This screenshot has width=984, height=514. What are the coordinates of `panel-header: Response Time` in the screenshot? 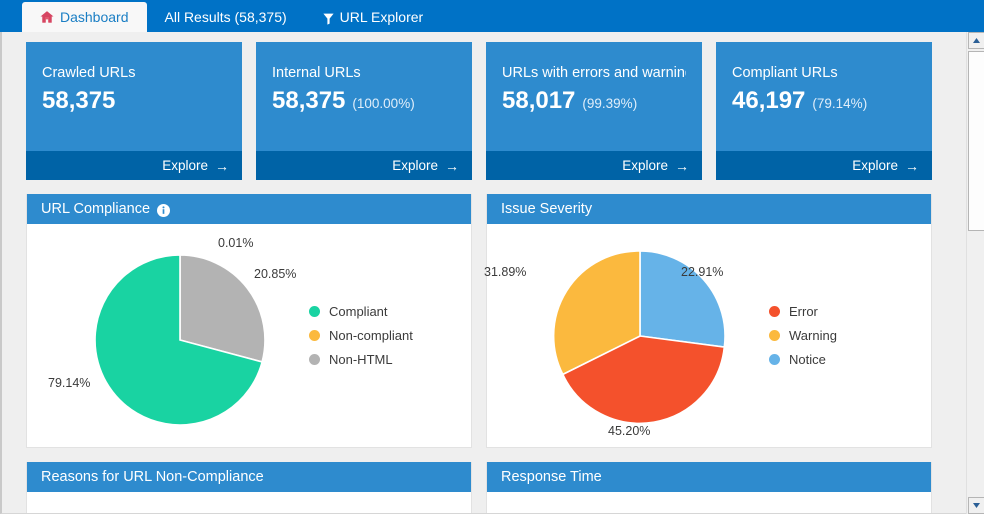 It's located at (709, 477).